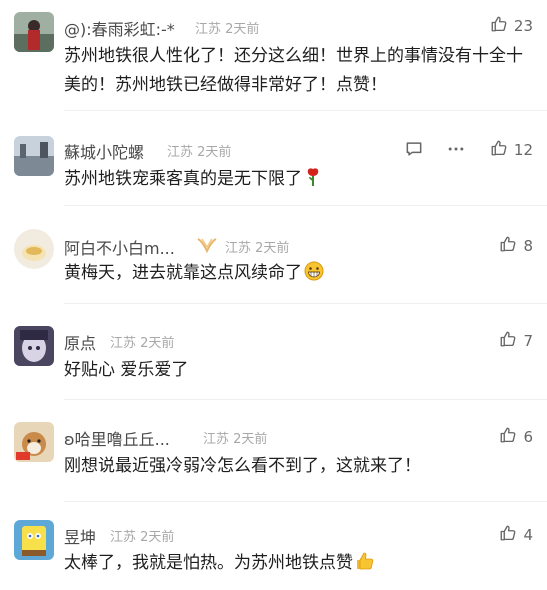 The width and height of the screenshot is (547, 590). I want to click on more-icon, so click(456, 151).